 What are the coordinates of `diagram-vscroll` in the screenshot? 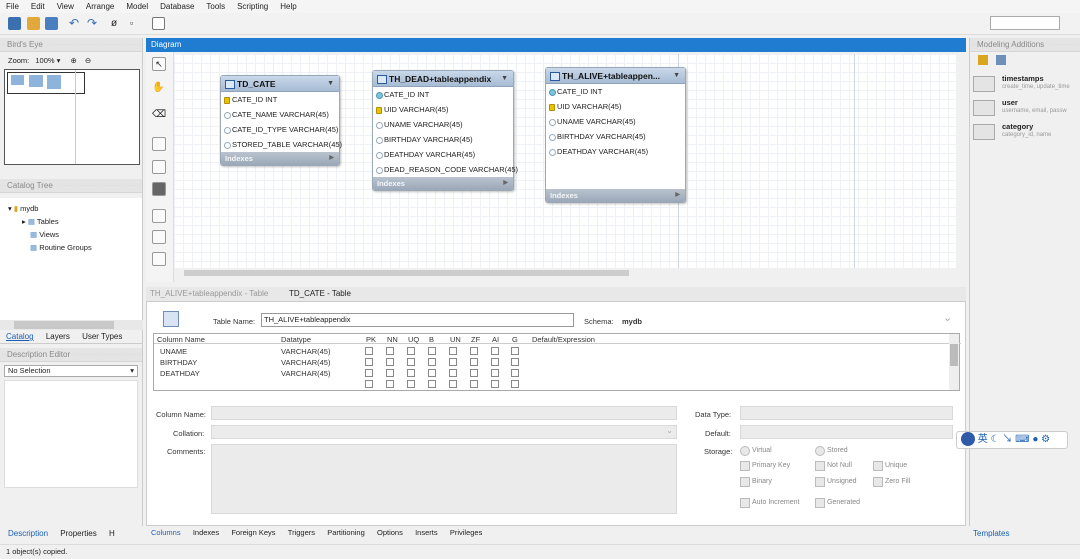 It's located at (961, 161).